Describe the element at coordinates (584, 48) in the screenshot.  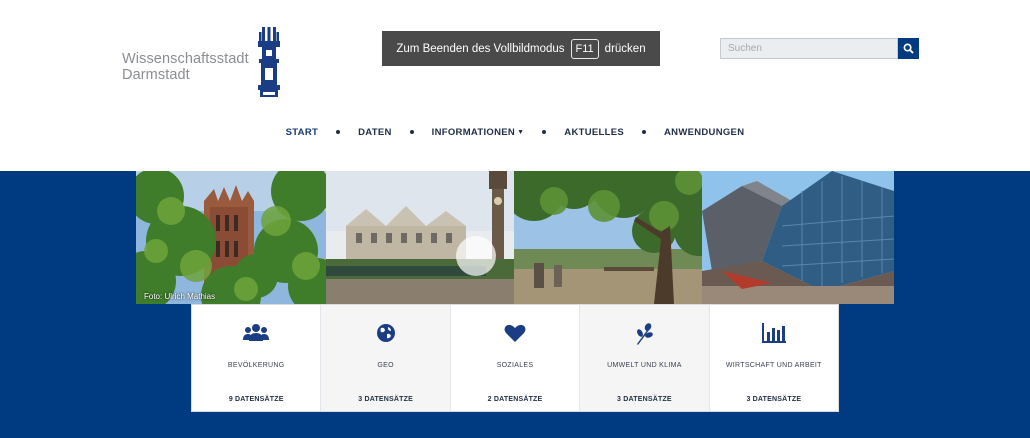
I see `f11-key-badge: F11` at that location.